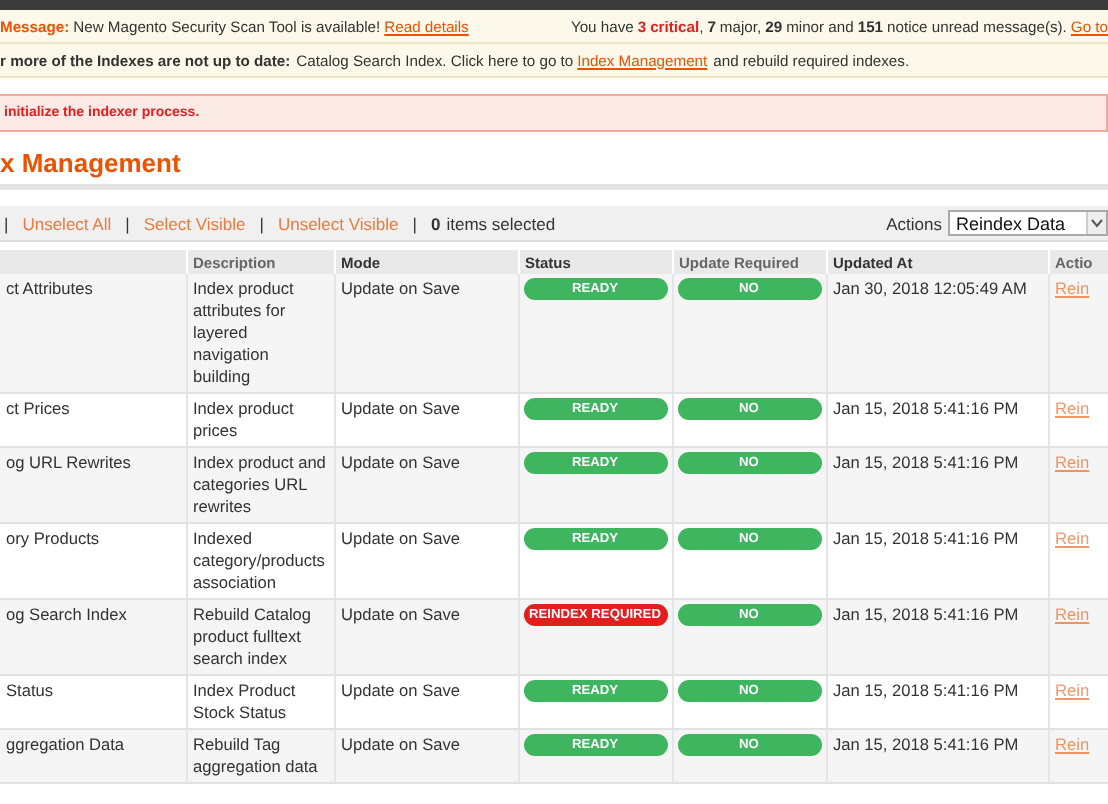  Describe the element at coordinates (194, 223) in the screenshot. I see `toolbar-link: Select Visible` at that location.